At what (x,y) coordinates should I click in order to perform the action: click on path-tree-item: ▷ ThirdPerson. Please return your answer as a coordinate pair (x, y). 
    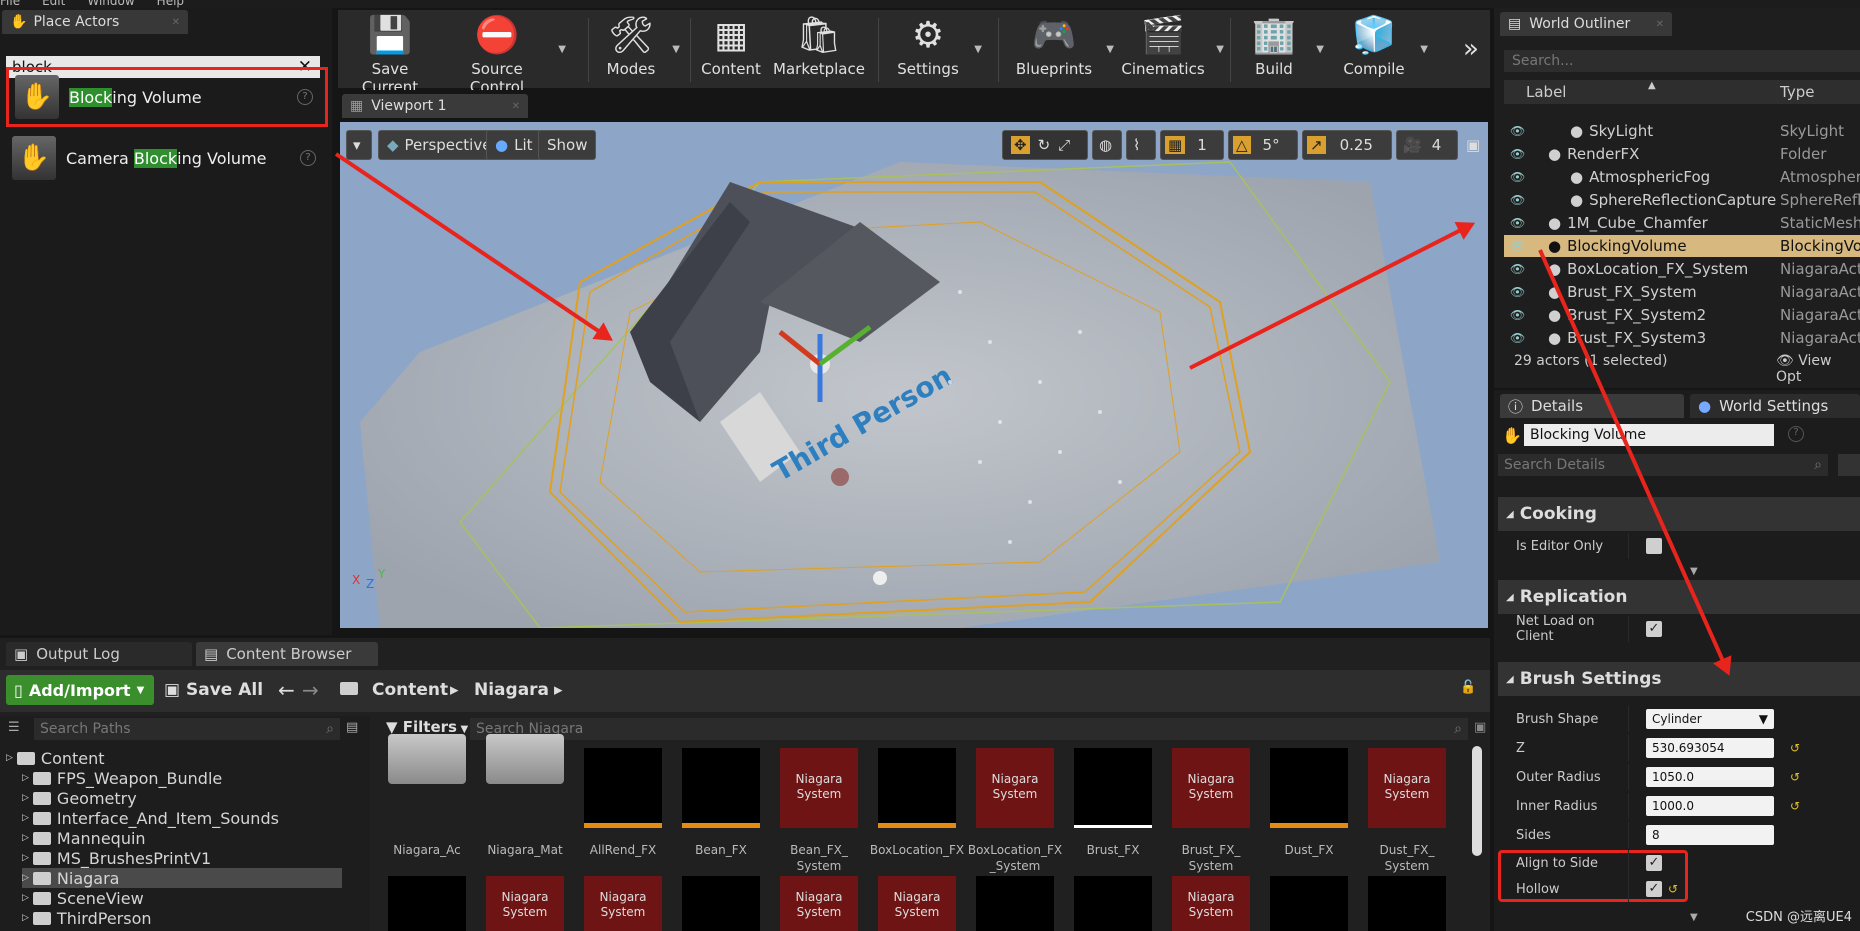
    Looking at the image, I should click on (87, 918).